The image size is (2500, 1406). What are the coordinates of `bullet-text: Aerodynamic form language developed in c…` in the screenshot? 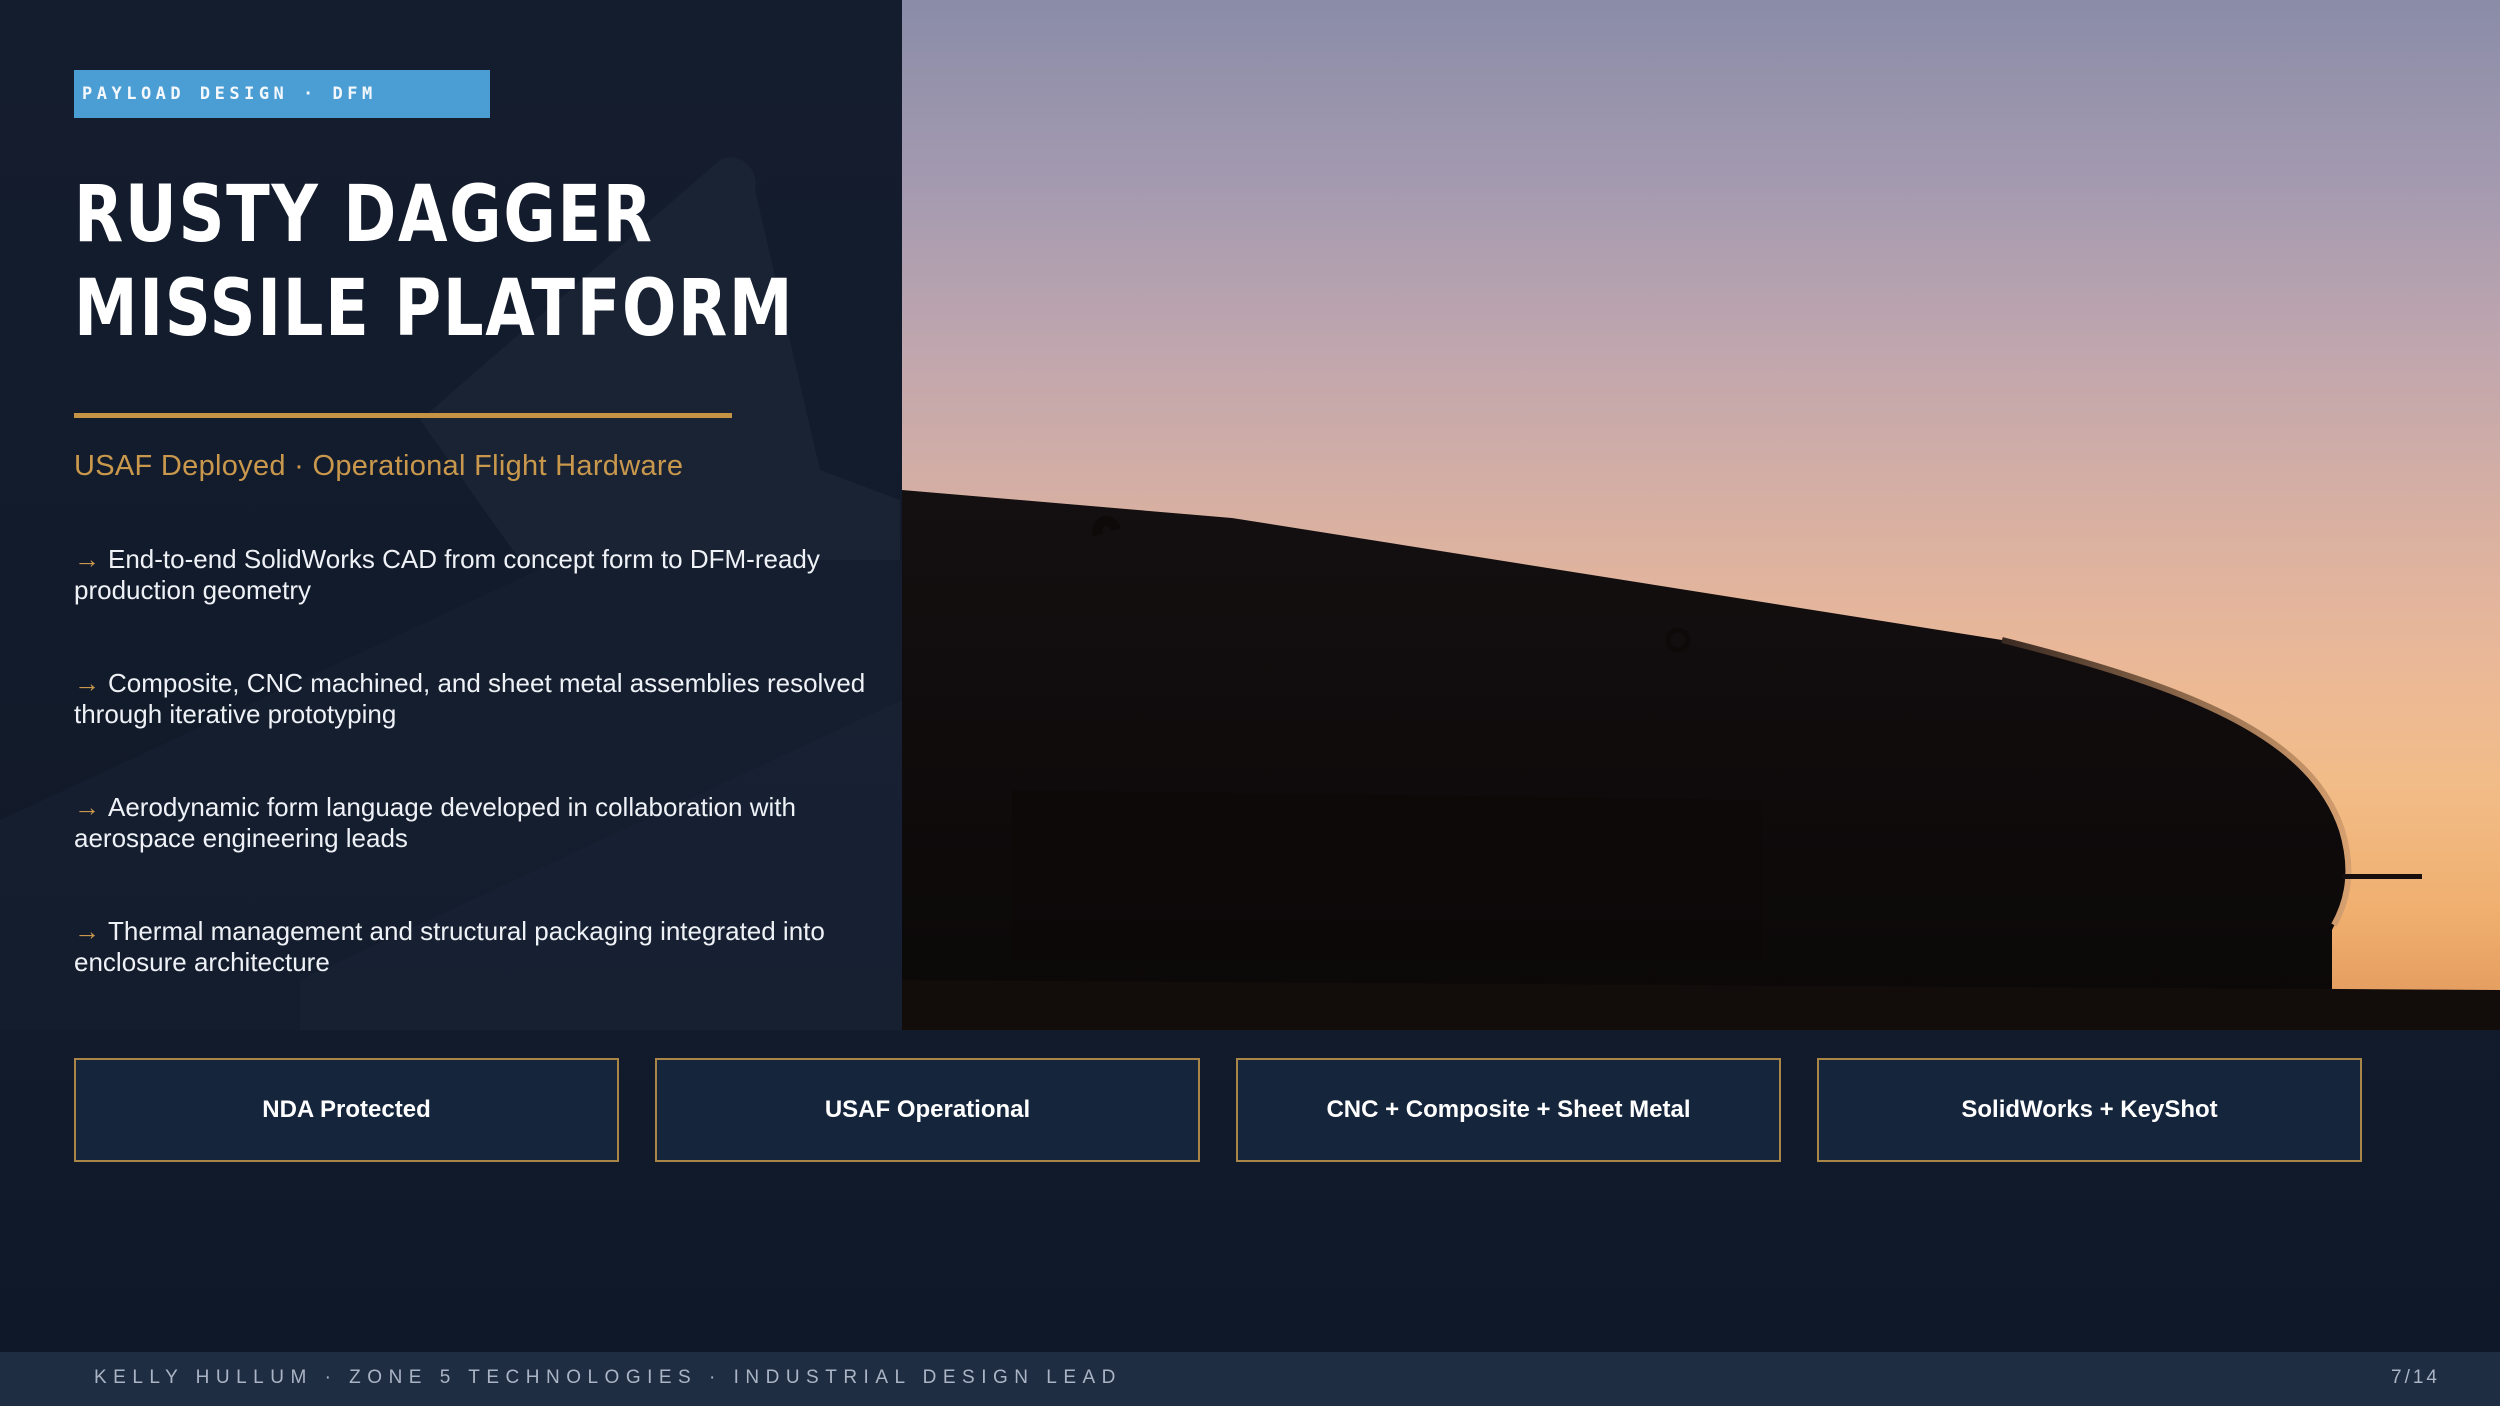 It's located at (435, 822).